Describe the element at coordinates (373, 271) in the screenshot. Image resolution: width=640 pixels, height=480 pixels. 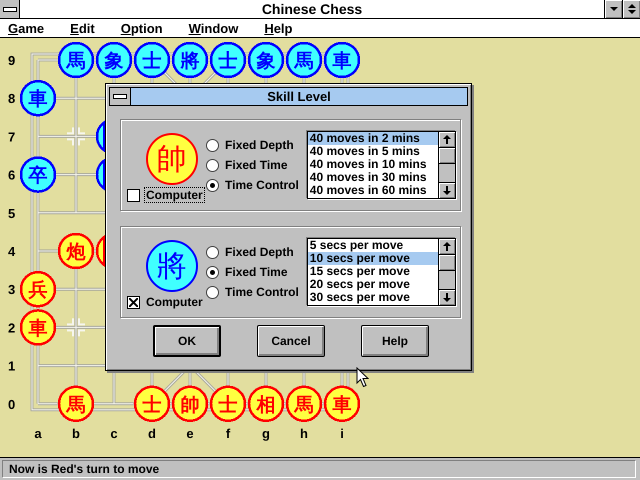
I see `list-item: 15 secs per move` at that location.